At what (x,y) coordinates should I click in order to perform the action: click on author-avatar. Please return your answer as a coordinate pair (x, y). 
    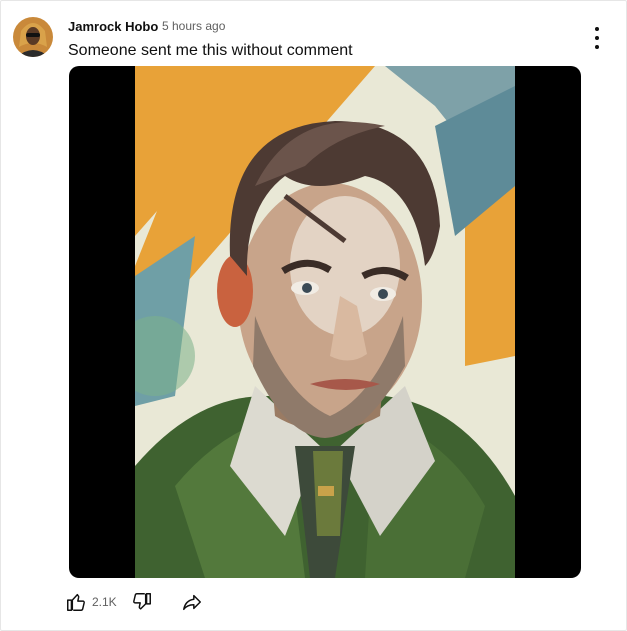
    Looking at the image, I should click on (33, 37).